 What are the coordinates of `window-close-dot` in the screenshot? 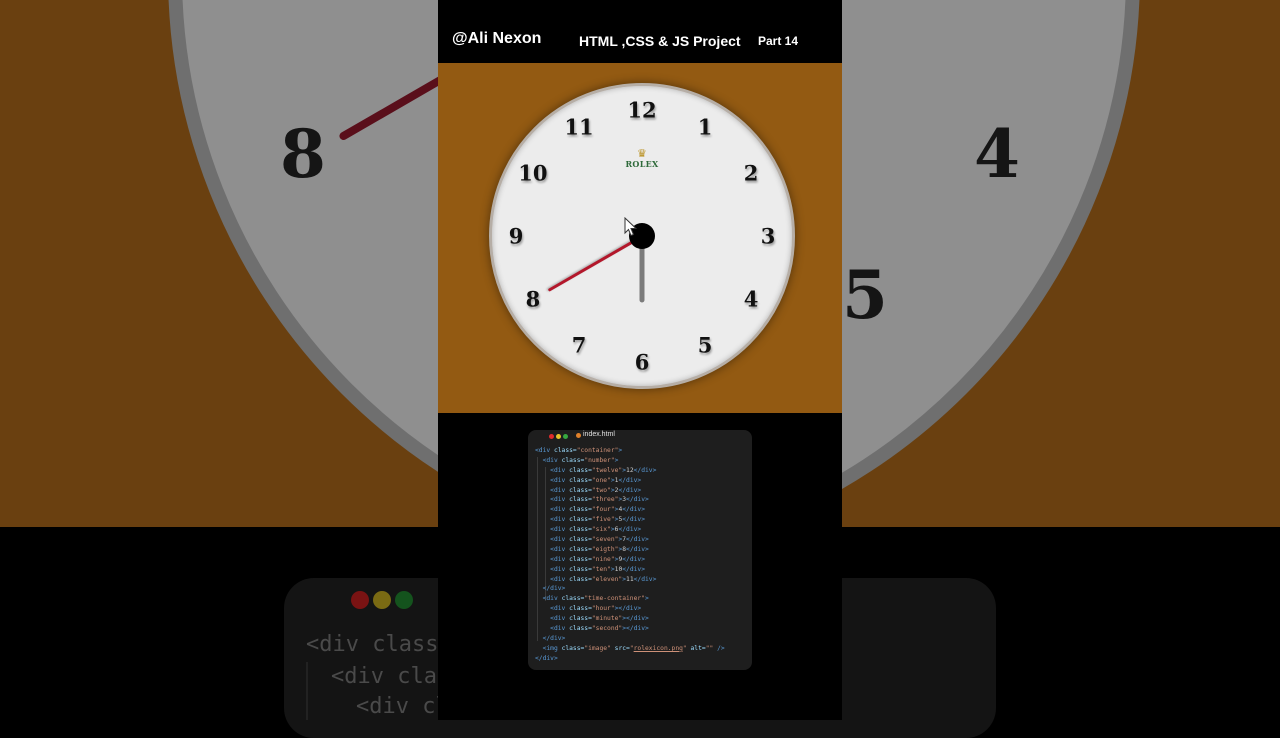 It's located at (551, 436).